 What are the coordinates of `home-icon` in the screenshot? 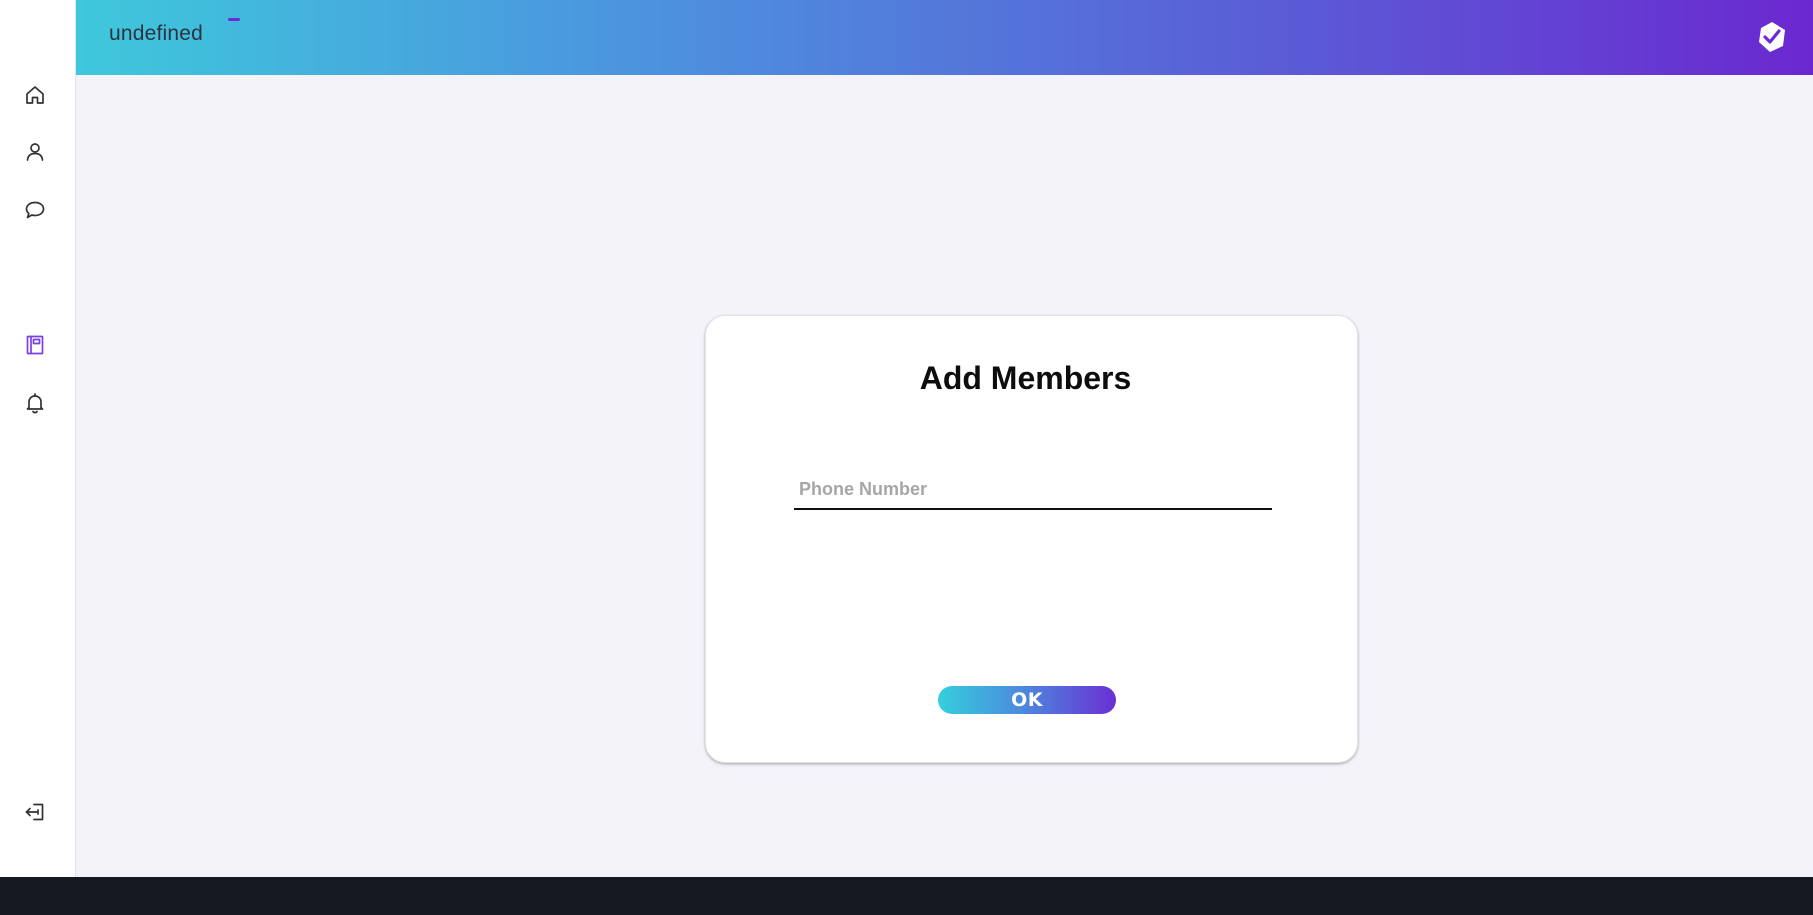 It's located at (35, 95).